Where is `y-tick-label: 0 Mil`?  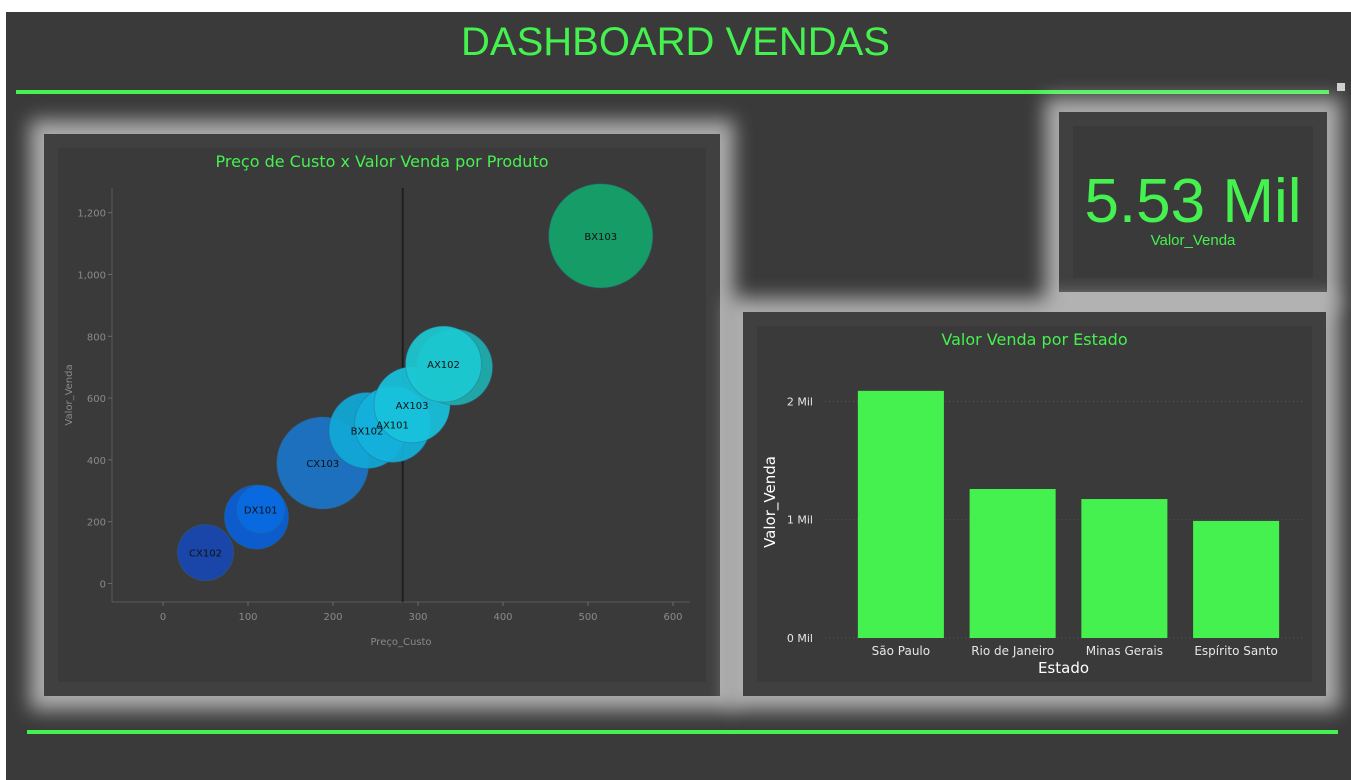 y-tick-label: 0 Mil is located at coordinates (800, 638).